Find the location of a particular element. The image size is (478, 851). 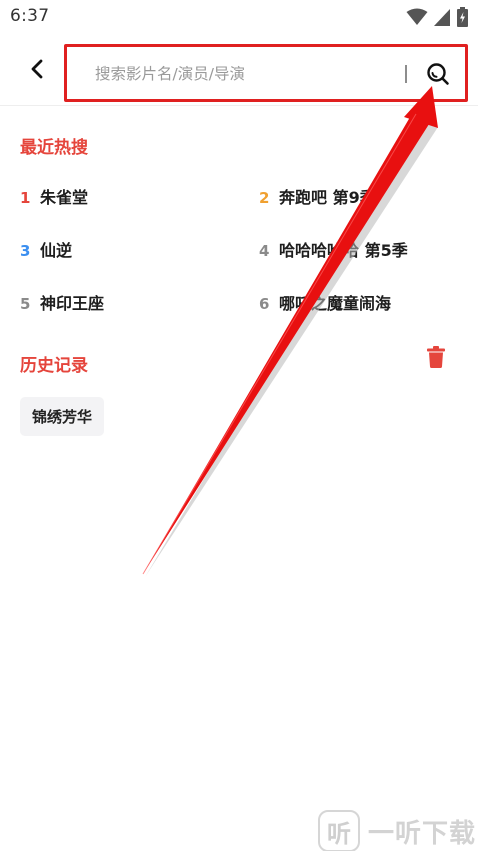

search-divider is located at coordinates (406, 74).